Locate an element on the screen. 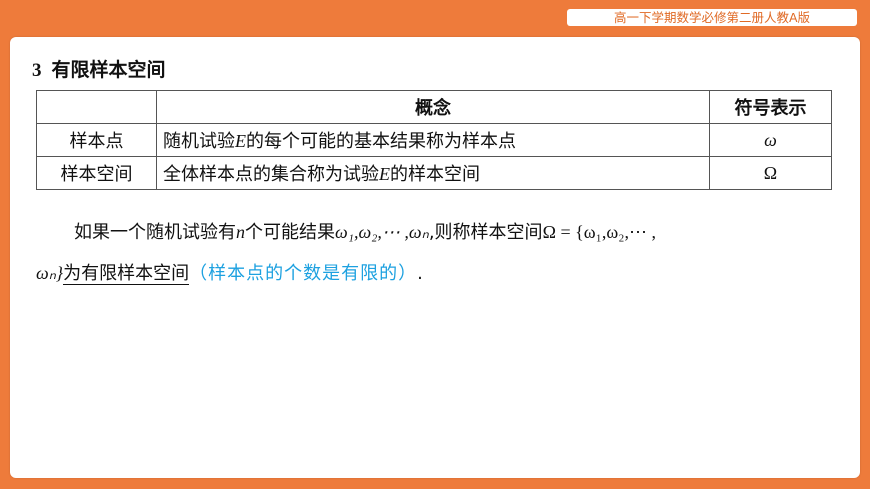  concept-cell: 随机试验E的每个可能的基本结果称为样本点 is located at coordinates (433, 140).